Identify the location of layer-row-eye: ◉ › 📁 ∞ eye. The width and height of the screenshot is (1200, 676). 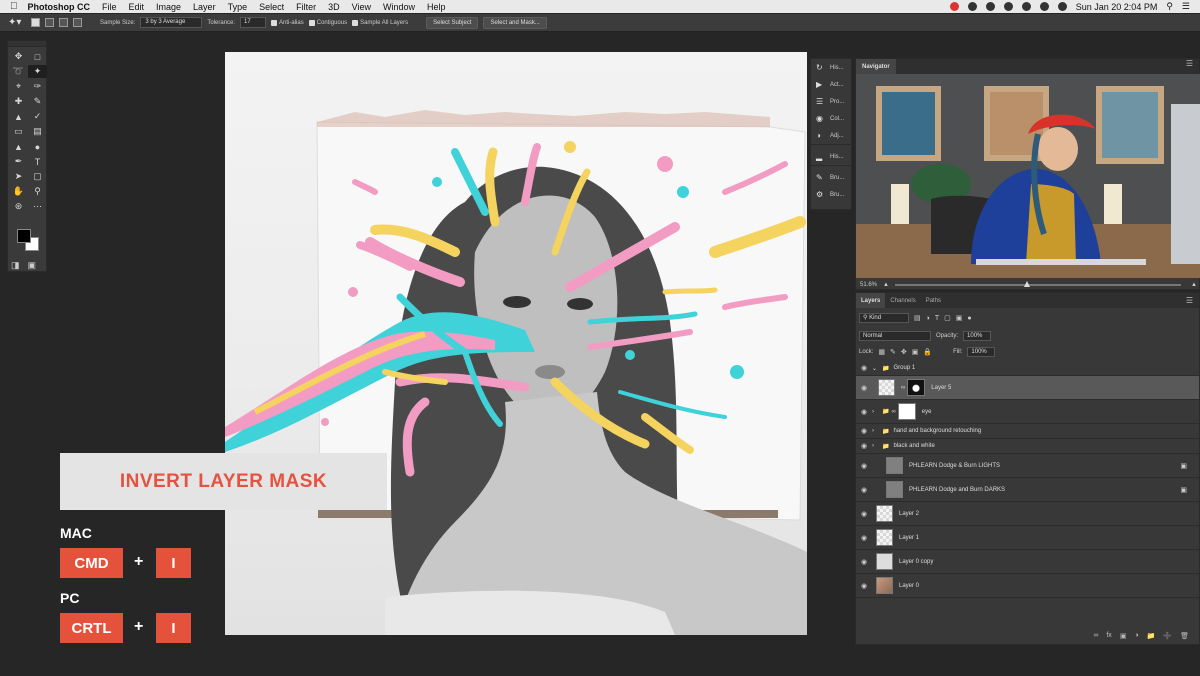
(1027, 412).